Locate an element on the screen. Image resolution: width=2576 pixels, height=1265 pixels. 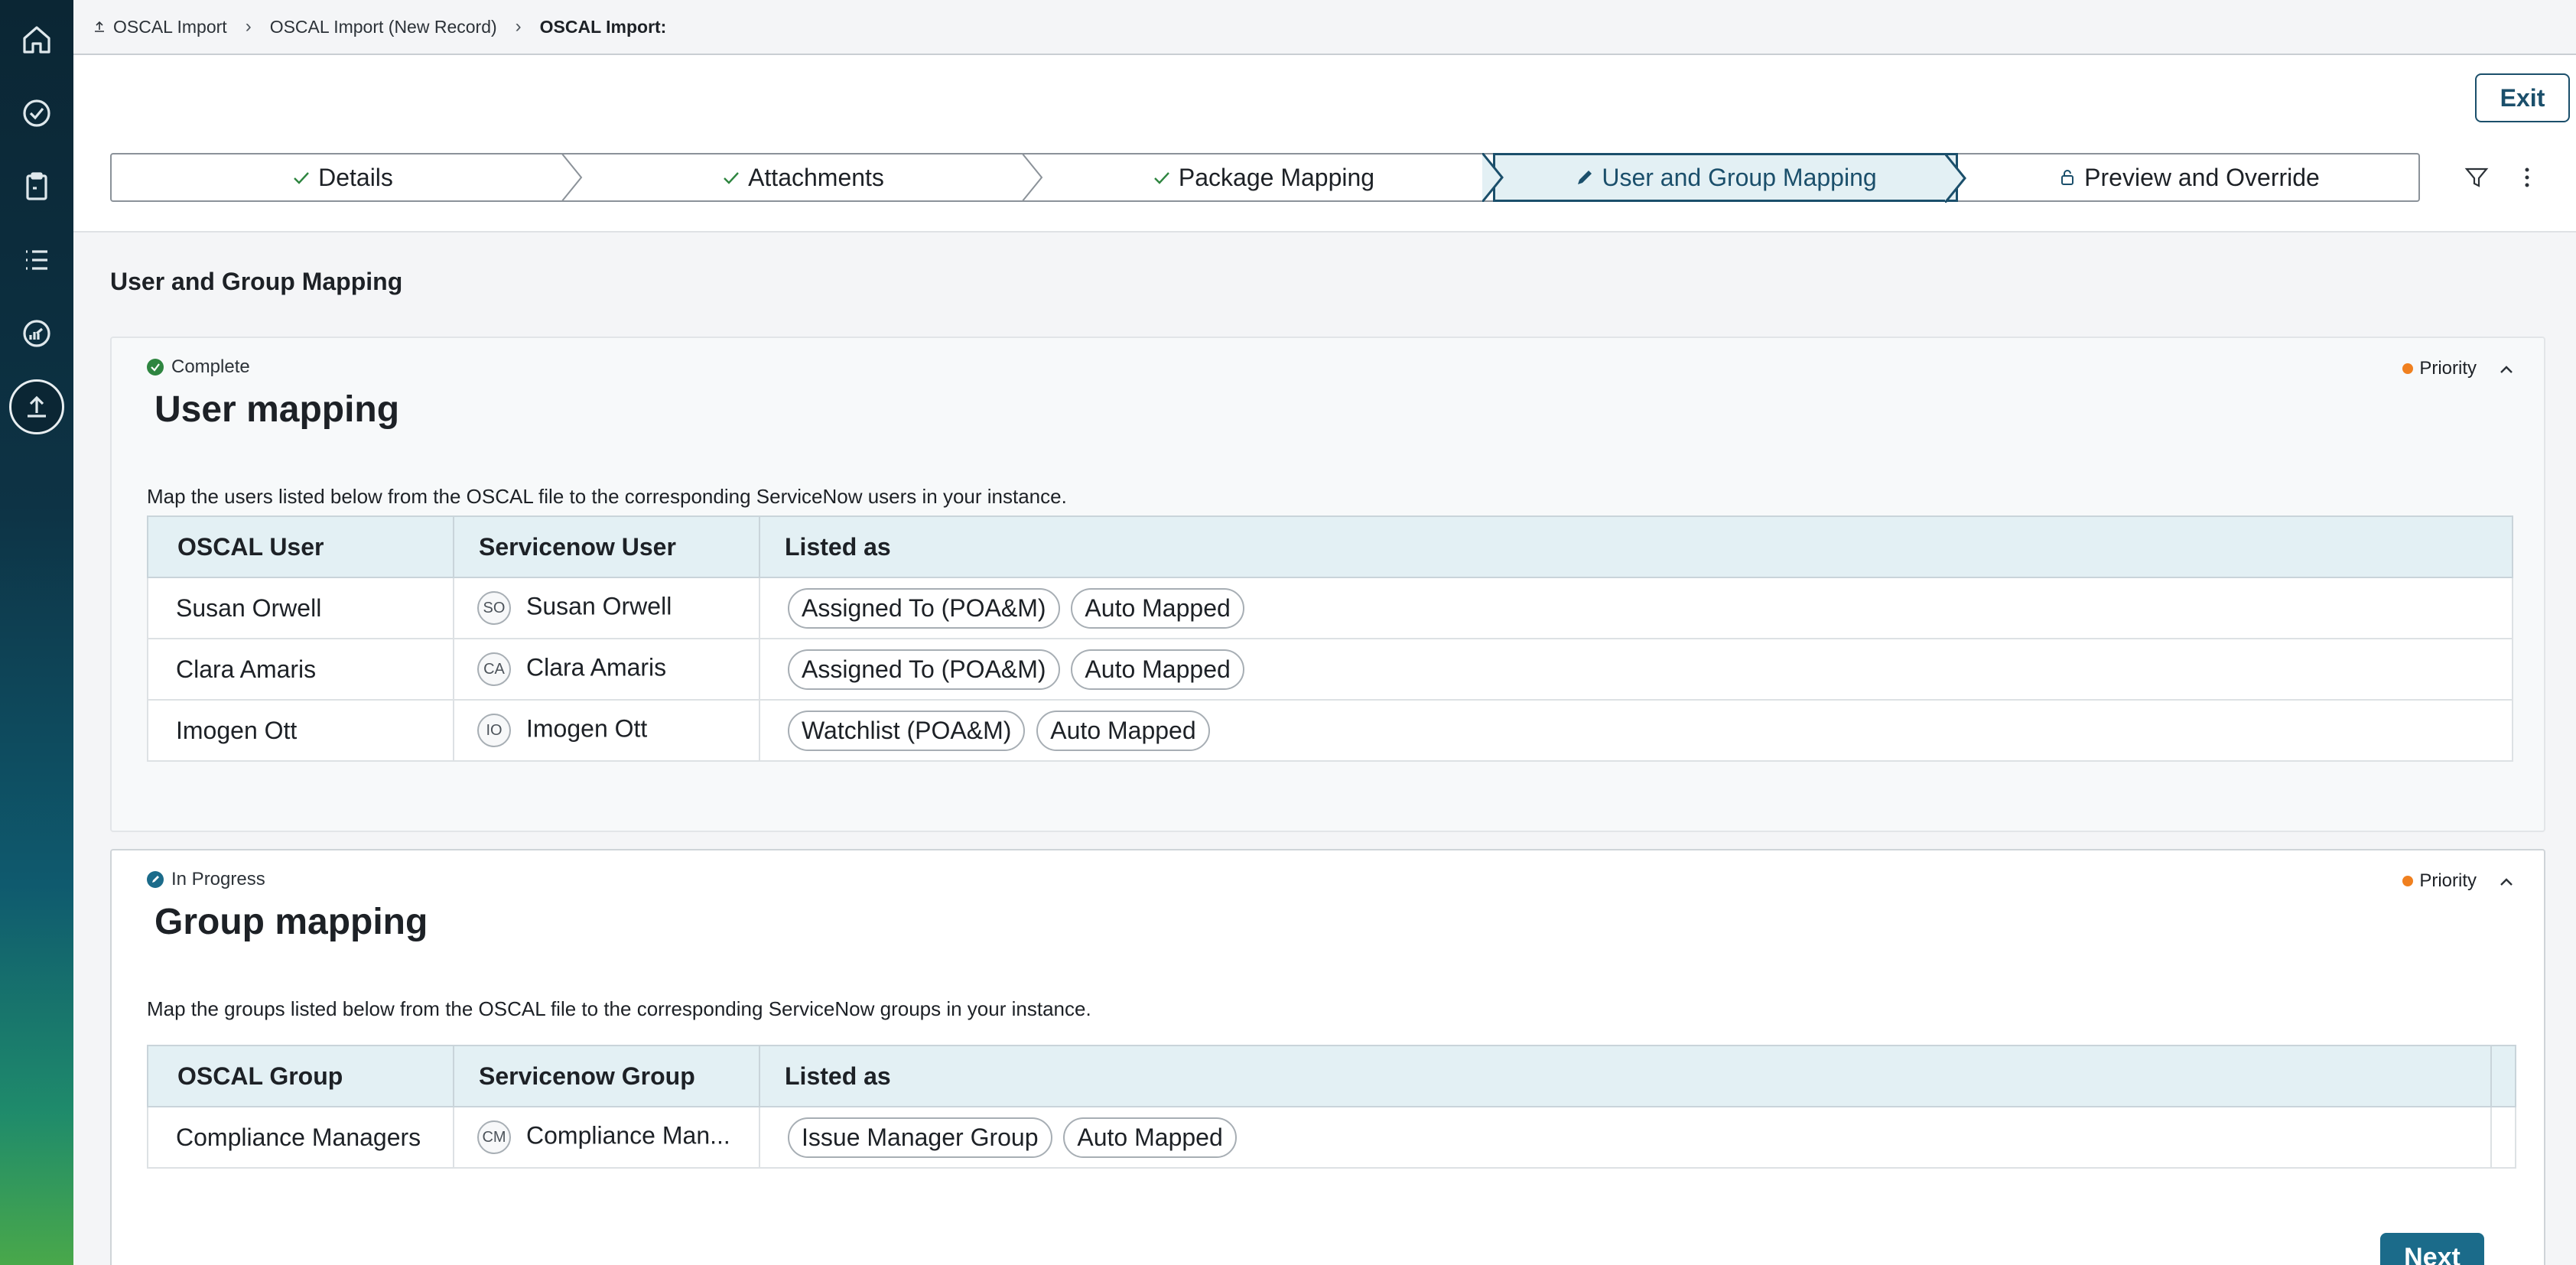
left-nav-rail is located at coordinates (36, 632).